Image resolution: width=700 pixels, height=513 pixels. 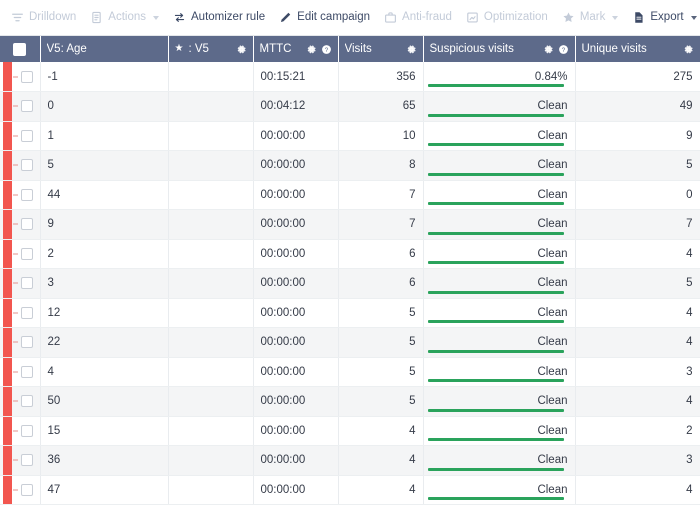 I want to click on column-header-susp: Suspicious visits?, so click(x=499, y=49).